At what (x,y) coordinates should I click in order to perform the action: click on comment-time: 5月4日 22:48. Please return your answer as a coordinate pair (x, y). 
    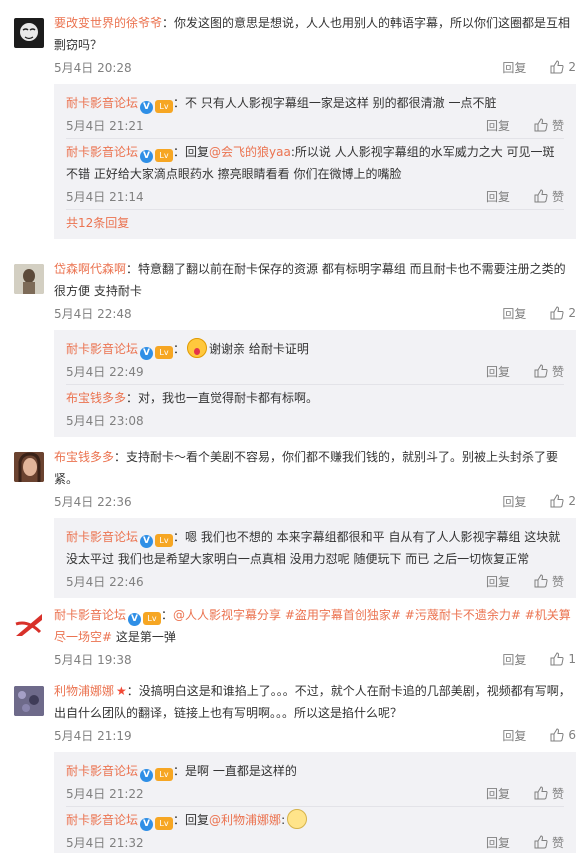
    Looking at the image, I should click on (93, 313).